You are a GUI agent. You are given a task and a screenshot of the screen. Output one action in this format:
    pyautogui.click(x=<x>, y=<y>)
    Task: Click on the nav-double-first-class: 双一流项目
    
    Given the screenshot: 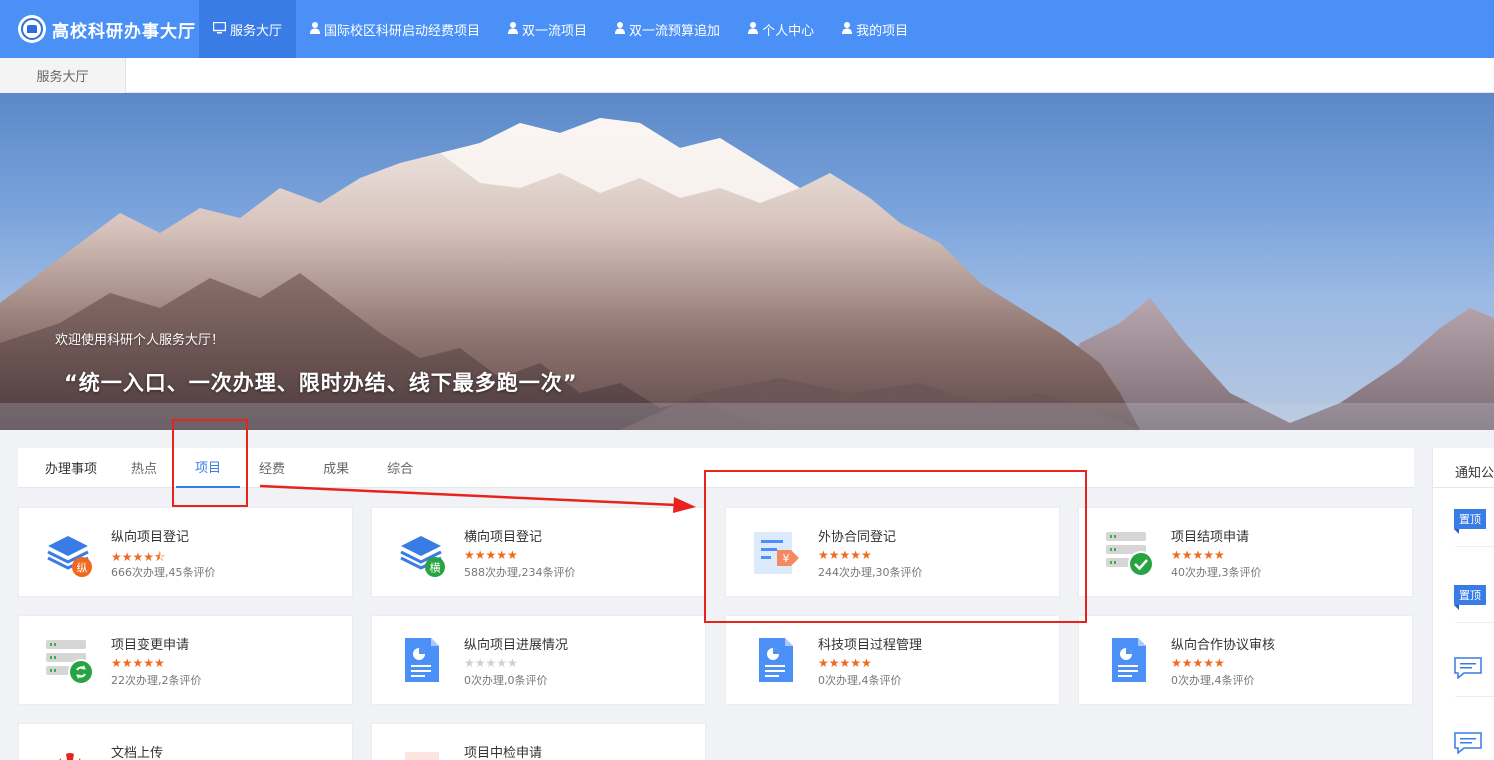 What is the action you would take?
    pyautogui.click(x=547, y=29)
    